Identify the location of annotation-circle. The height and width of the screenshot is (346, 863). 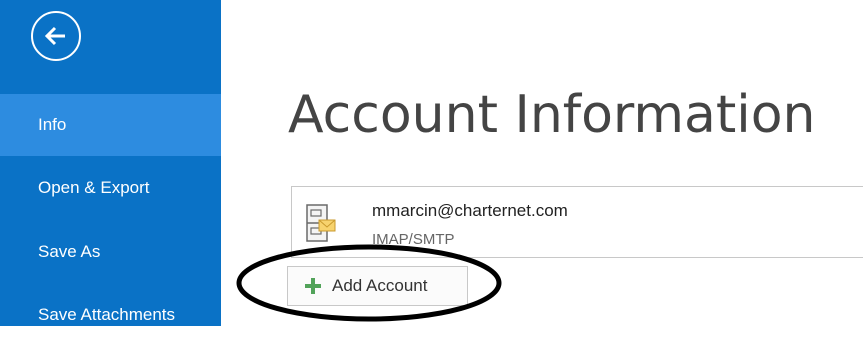
(369, 283).